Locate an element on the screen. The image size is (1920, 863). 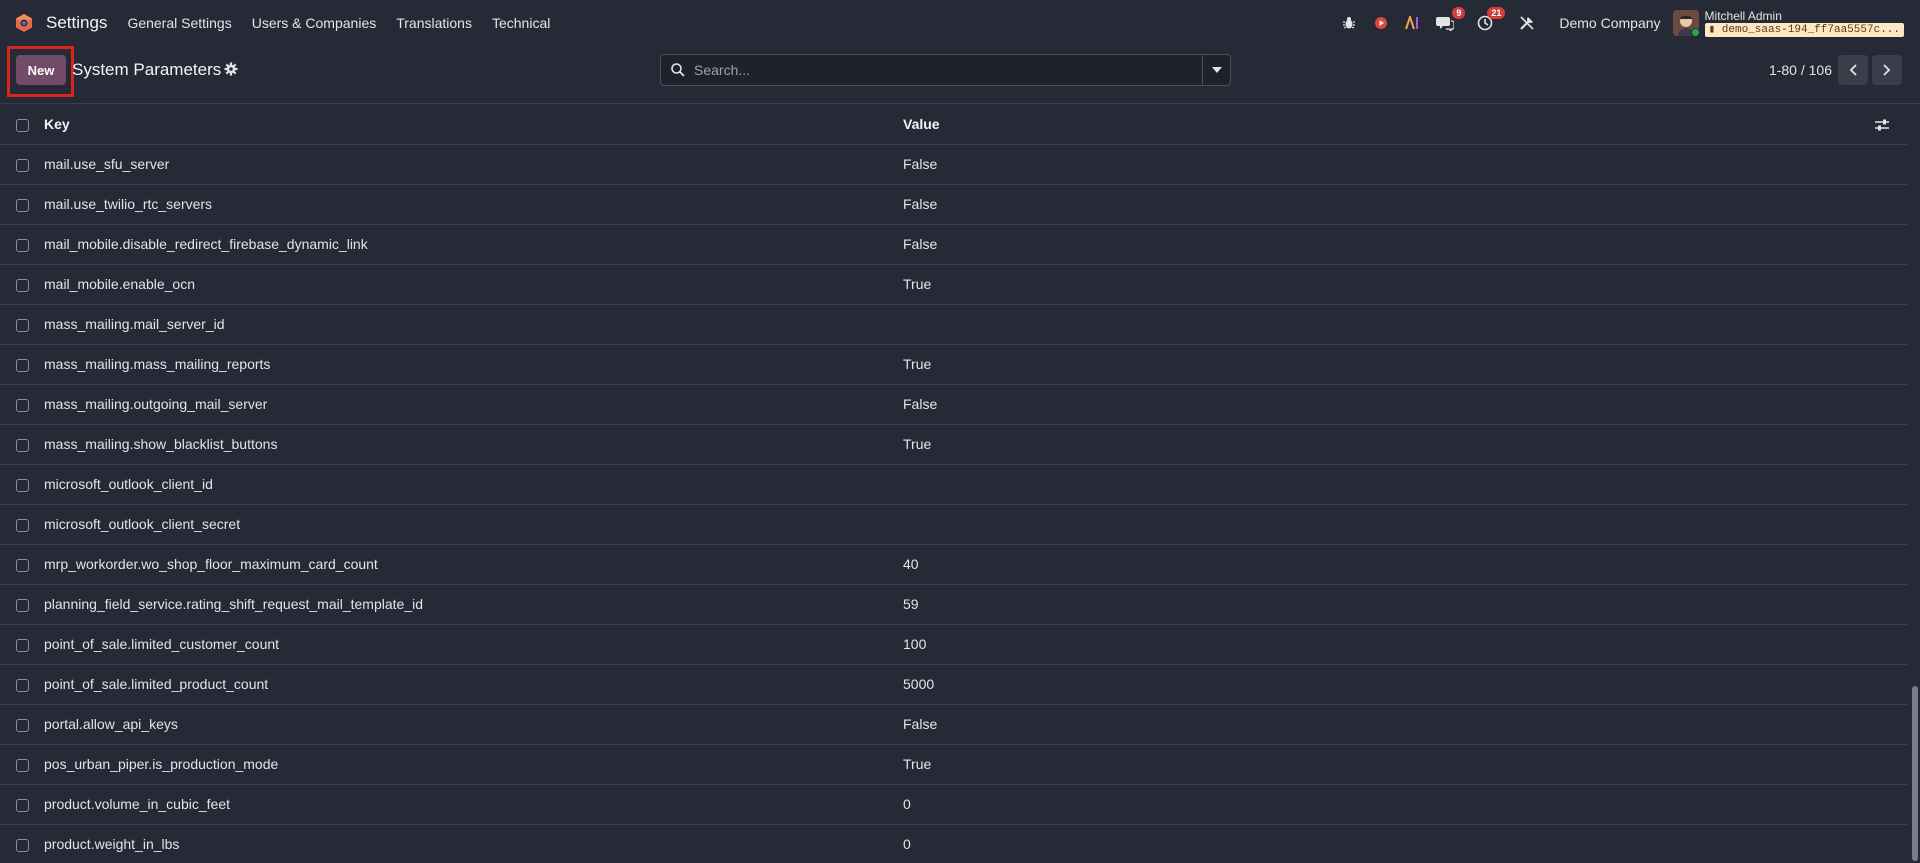
settings-app-icon is located at coordinates (24, 23).